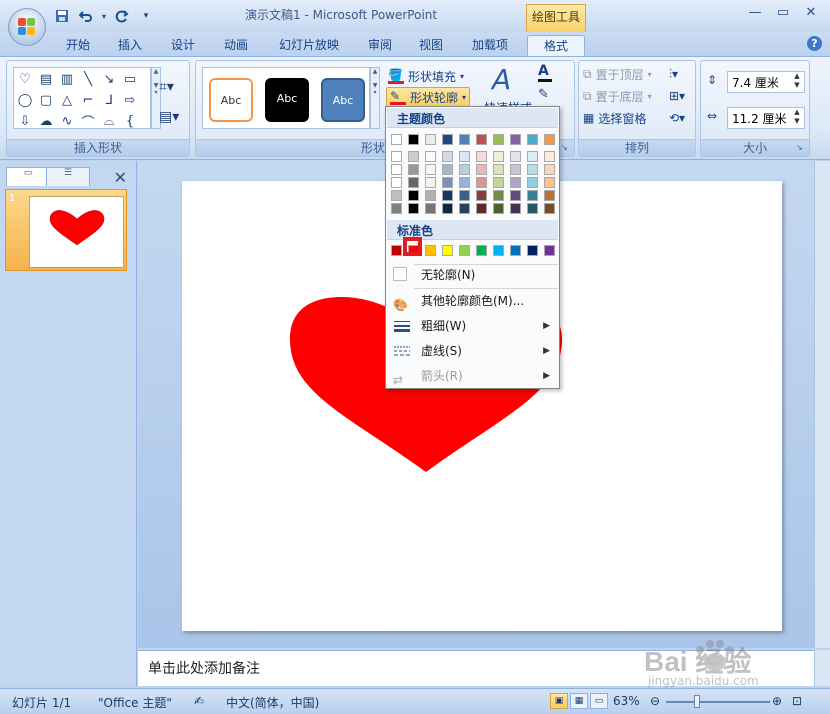 Image resolution: width=830 pixels, height=714 pixels. I want to click on size-launcher-icon: ↘, so click(801, 148).